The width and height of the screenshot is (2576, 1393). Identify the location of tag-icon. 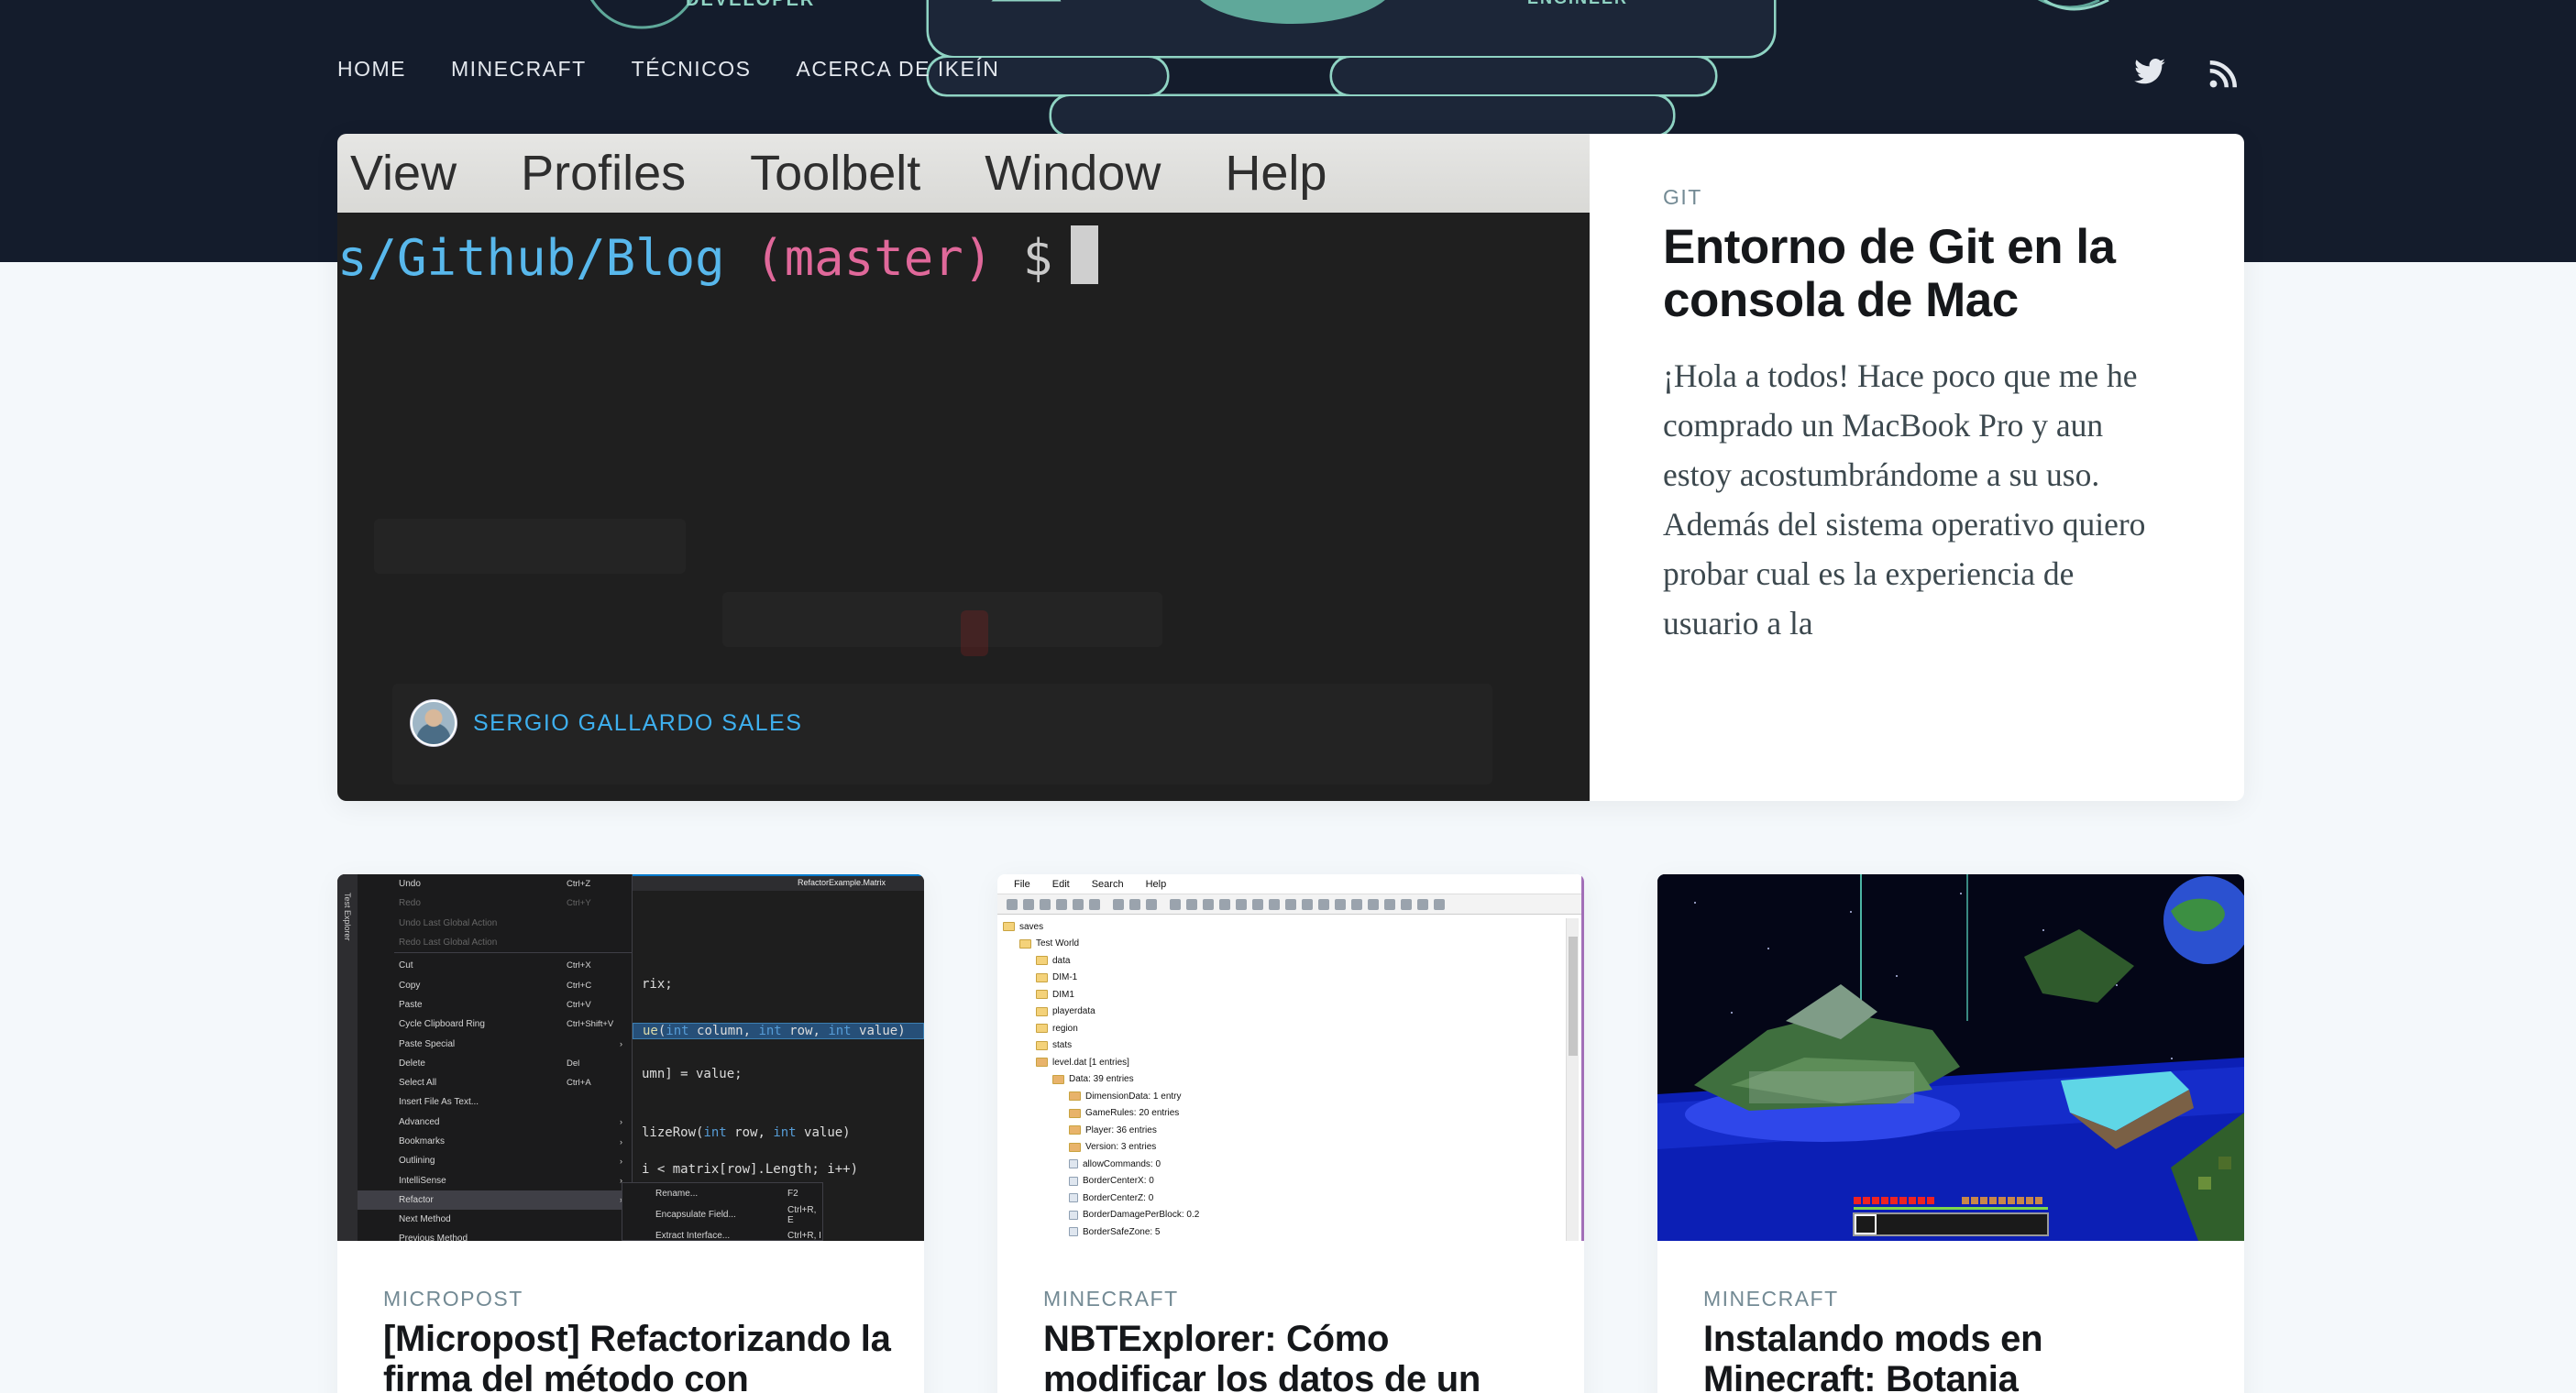
(1075, 1147).